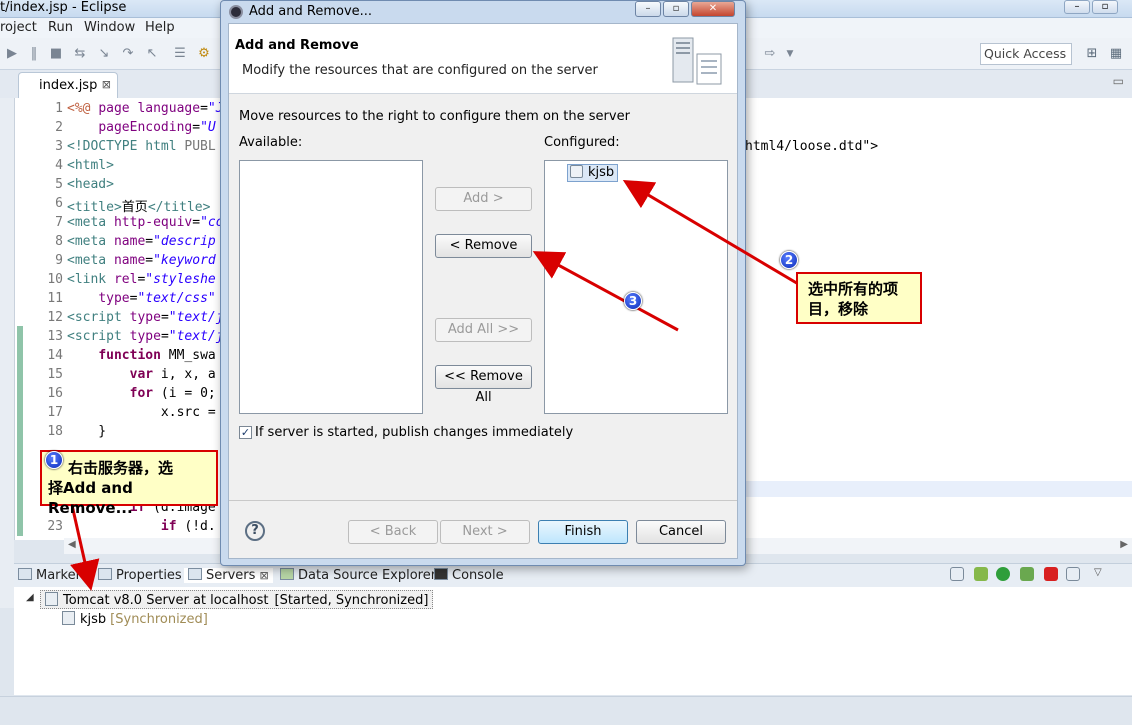 This screenshot has width=1132, height=725. What do you see at coordinates (141, 241) in the screenshot?
I see `code-line: <meta name="descrip` at bounding box center [141, 241].